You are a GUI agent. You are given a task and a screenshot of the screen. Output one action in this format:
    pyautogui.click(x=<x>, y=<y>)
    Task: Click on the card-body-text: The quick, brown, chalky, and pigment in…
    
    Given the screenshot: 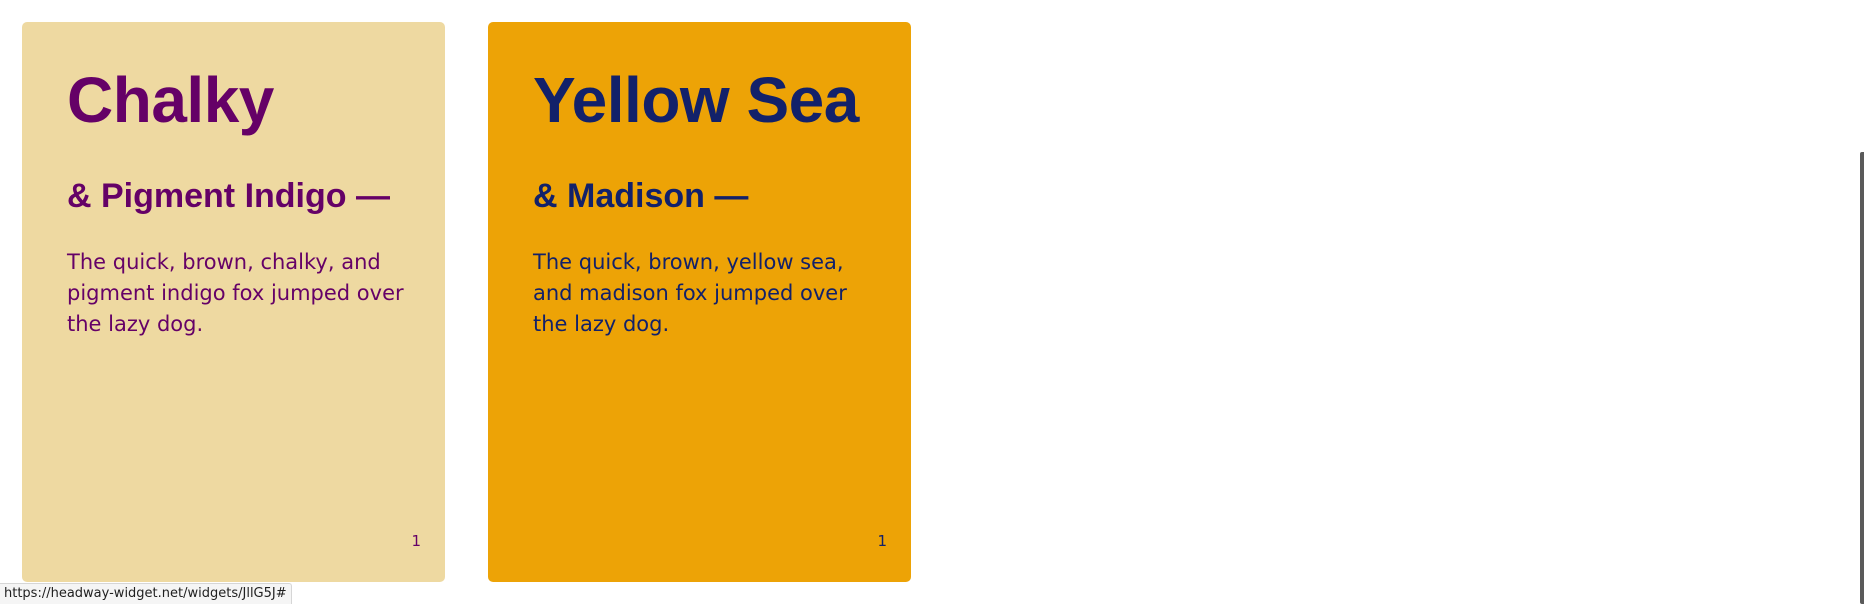 What is the action you would take?
    pyautogui.click(x=235, y=292)
    